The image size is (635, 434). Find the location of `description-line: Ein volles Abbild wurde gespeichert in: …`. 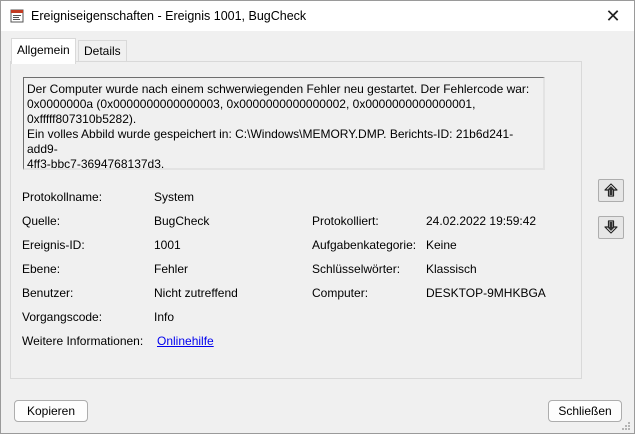

description-line: Ein volles Abbild wurde gespeichert in: … is located at coordinates (270, 141).